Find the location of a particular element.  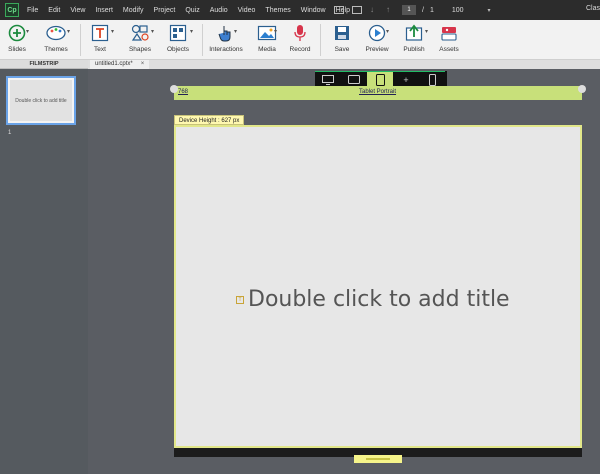

themes-button: Themes is located at coordinates (56, 37).